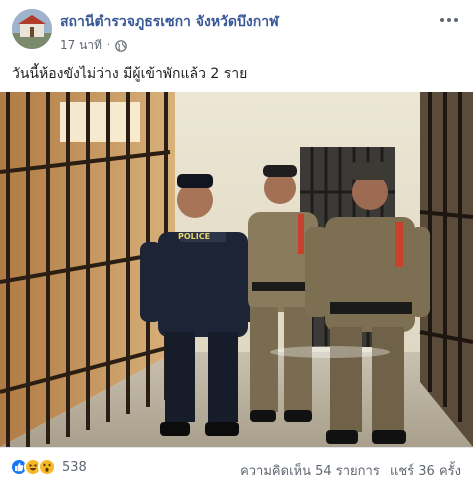 The width and height of the screenshot is (473, 486). Describe the element at coordinates (74, 467) in the screenshot. I see `reaction-count: 538` at that location.